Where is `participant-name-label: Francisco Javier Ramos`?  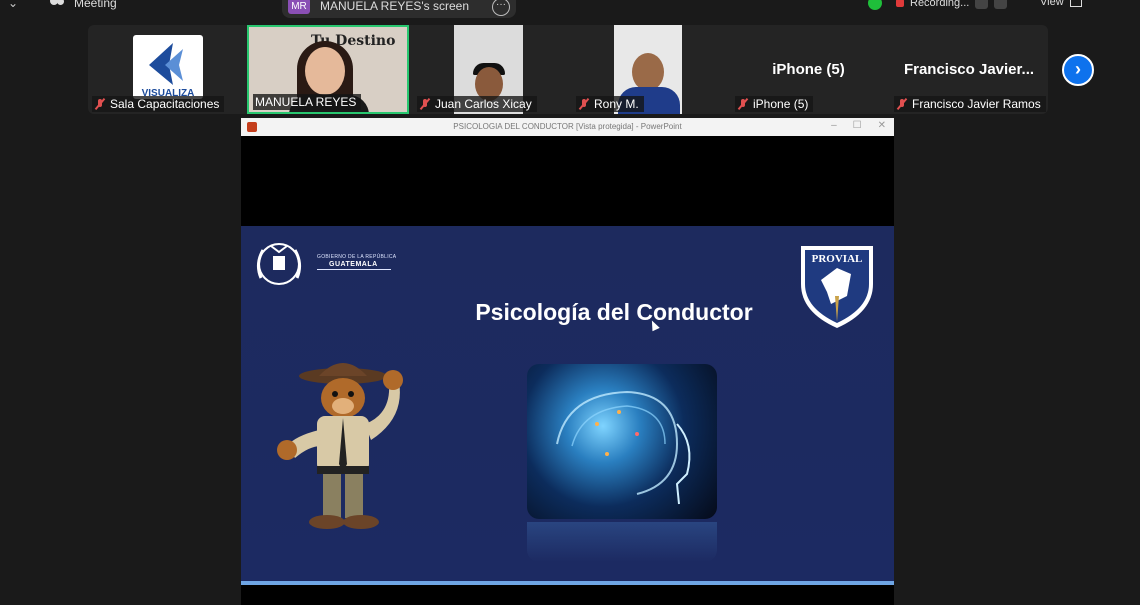
participant-name-label: Francisco Javier Ramos is located at coordinates (970, 104).